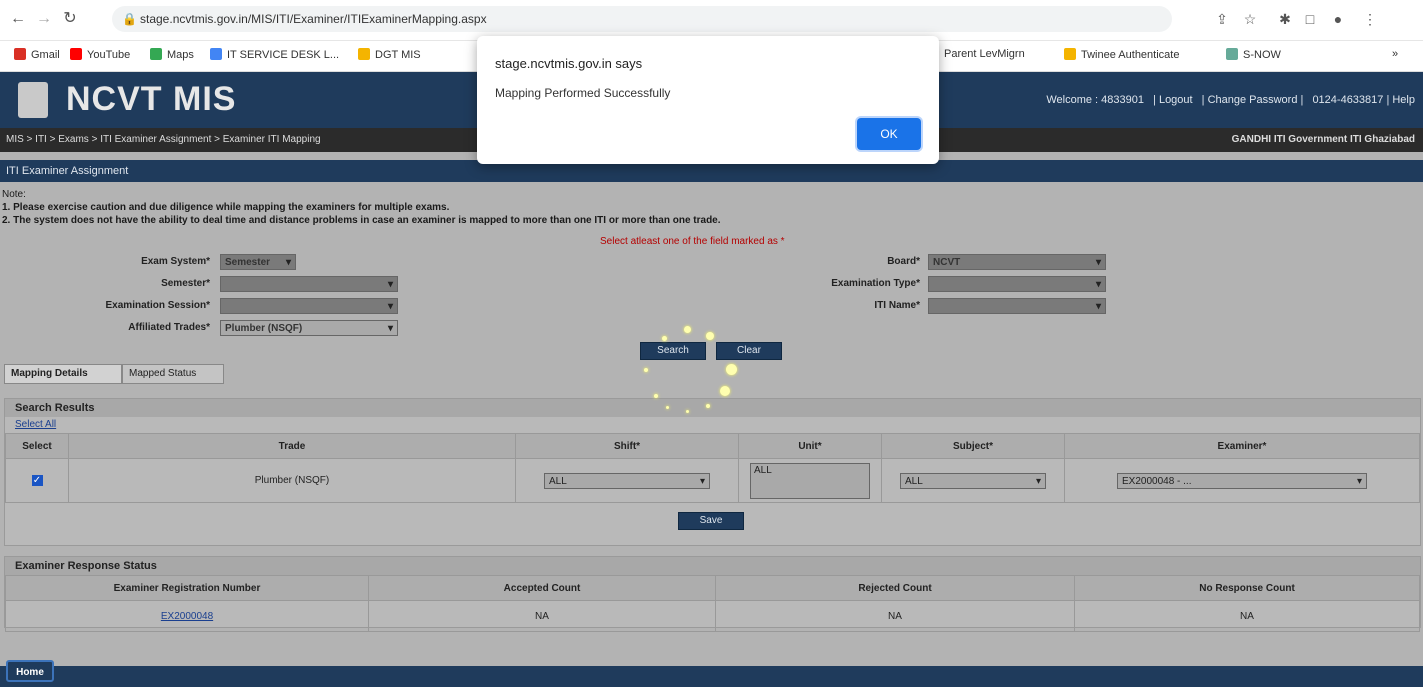  I want to click on bookmark-dgt: DGT MIS, so click(389, 54).